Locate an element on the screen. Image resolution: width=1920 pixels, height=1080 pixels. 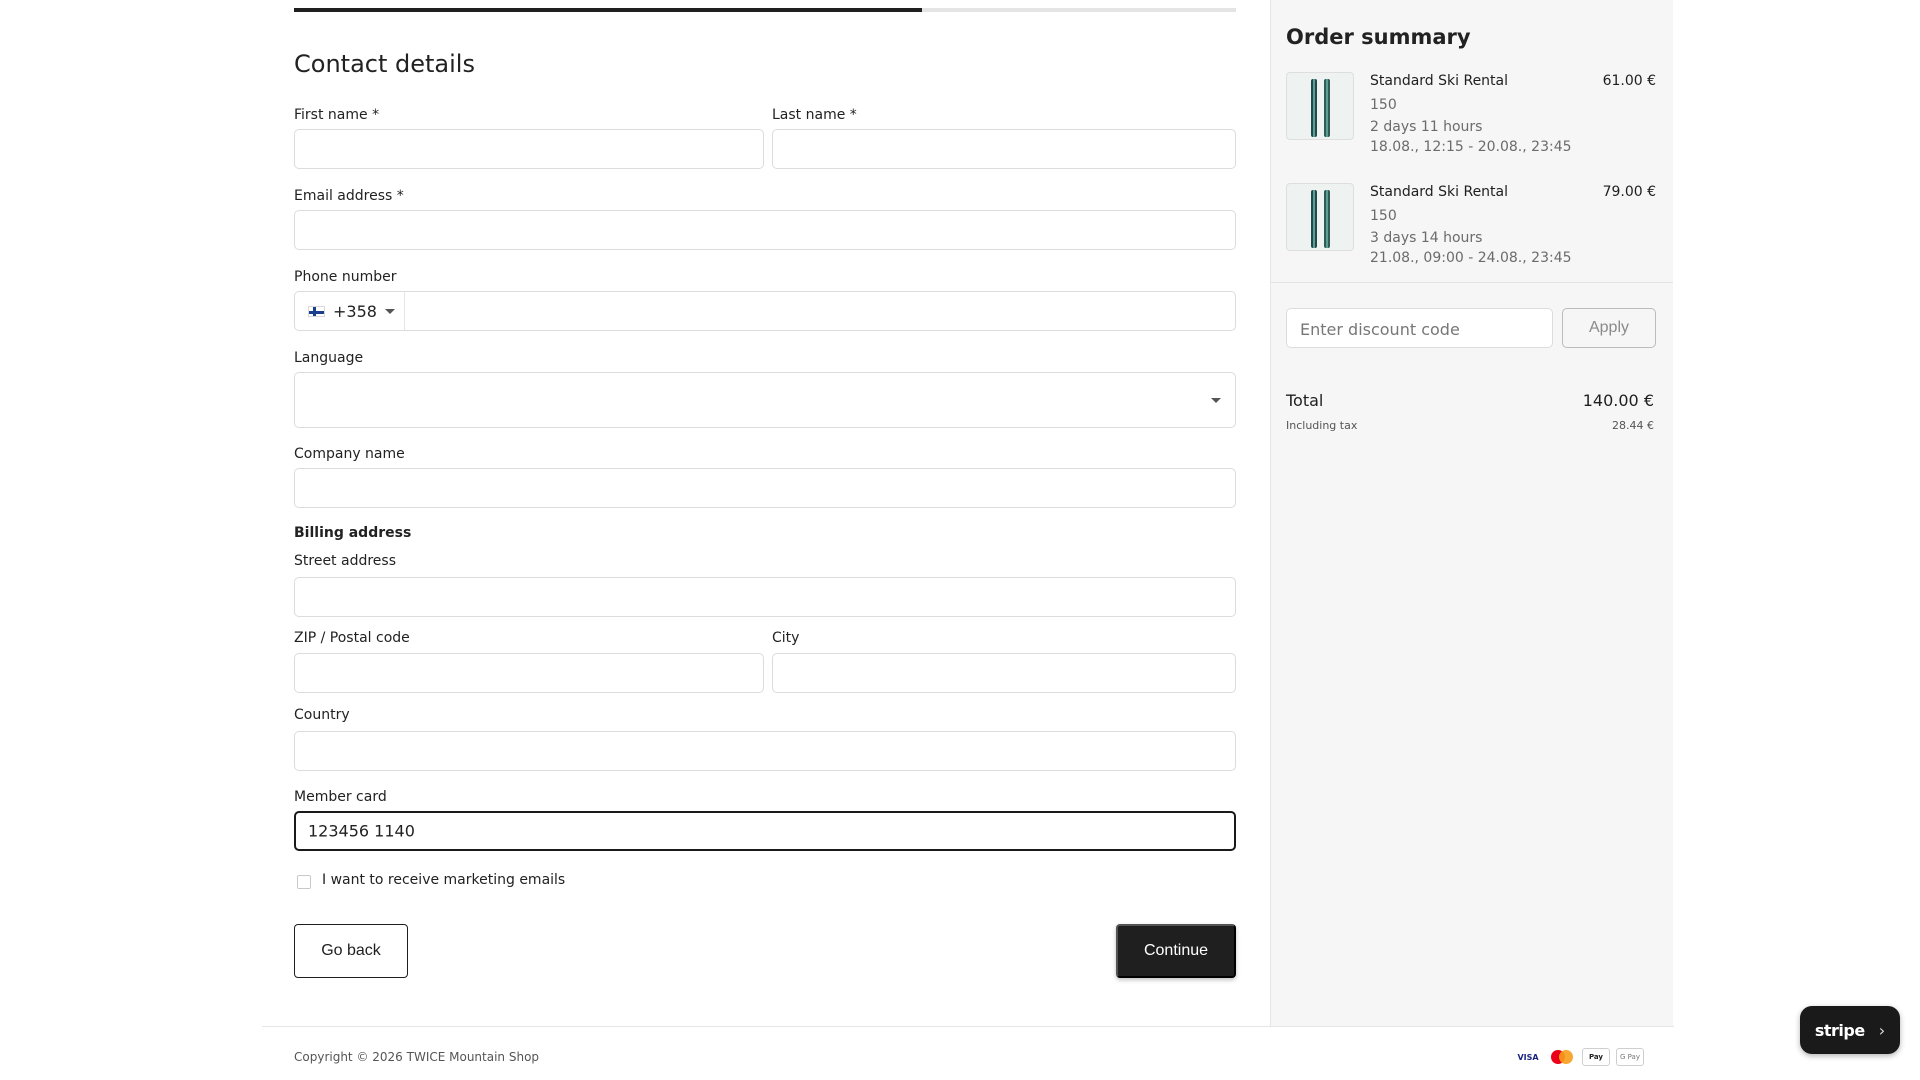
city-field is located at coordinates (1004, 673).